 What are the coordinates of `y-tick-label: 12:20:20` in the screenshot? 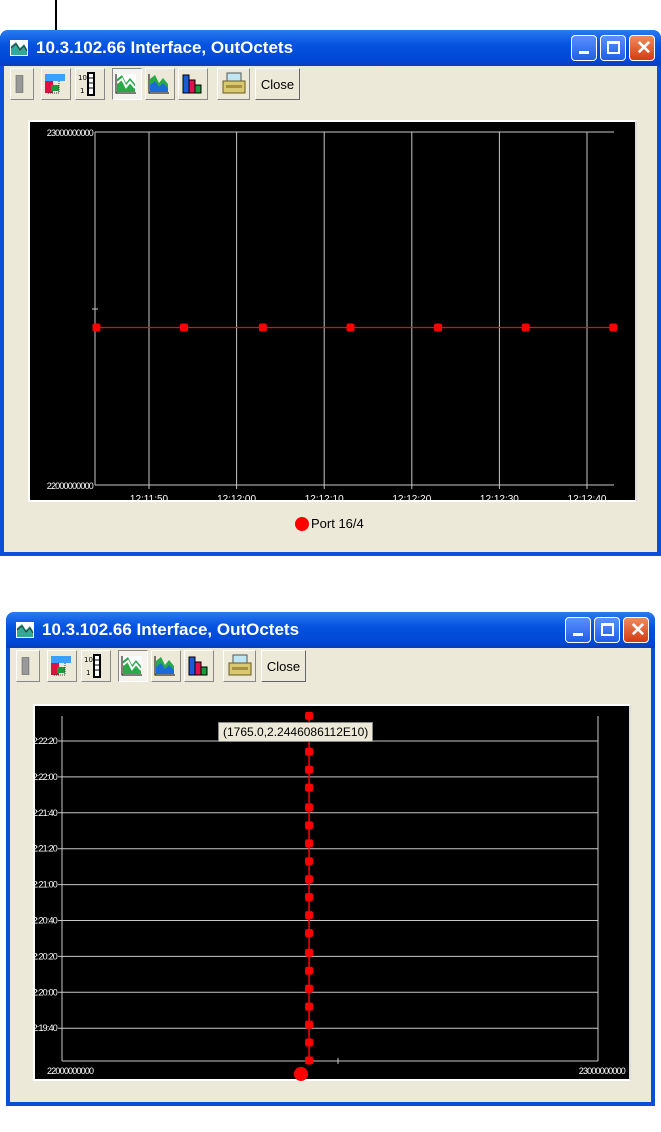 It's located at (46, 956).